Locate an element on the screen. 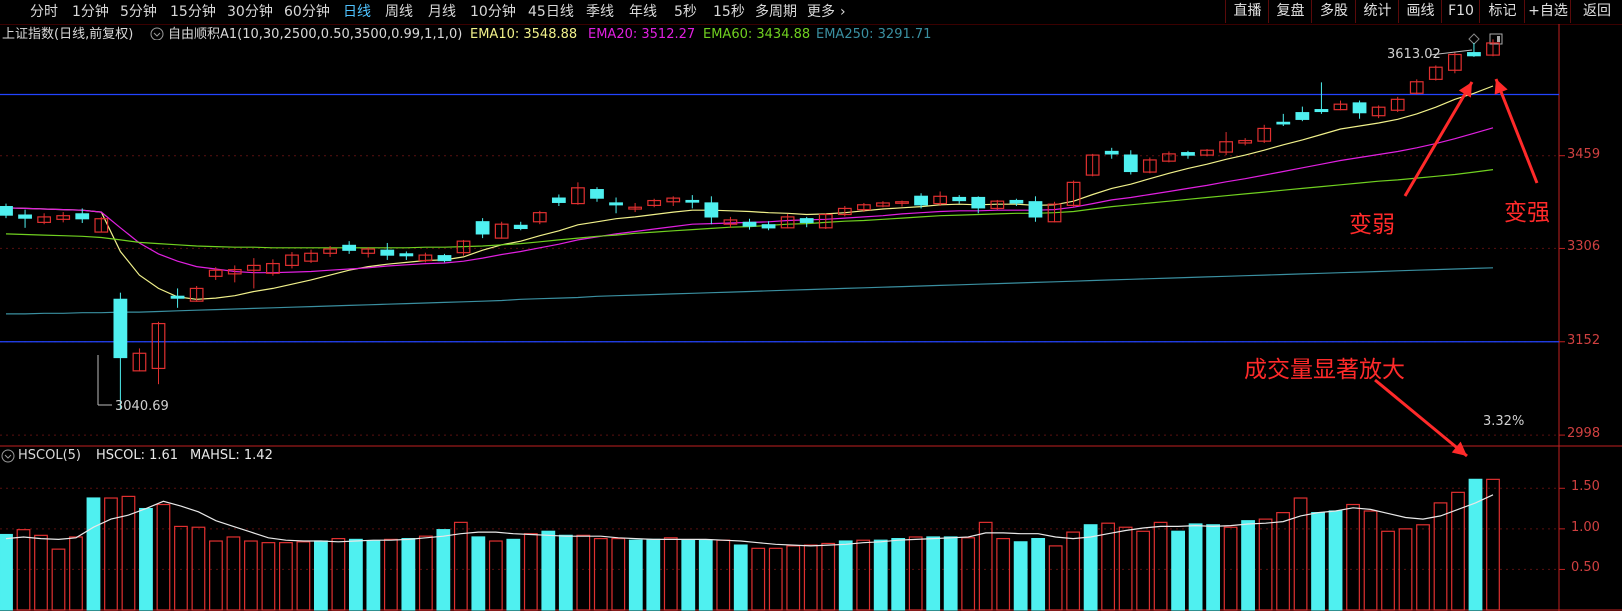 Image resolution: width=1622 pixels, height=611 pixels. volume-axis-label: 1.00 is located at coordinates (1585, 527).